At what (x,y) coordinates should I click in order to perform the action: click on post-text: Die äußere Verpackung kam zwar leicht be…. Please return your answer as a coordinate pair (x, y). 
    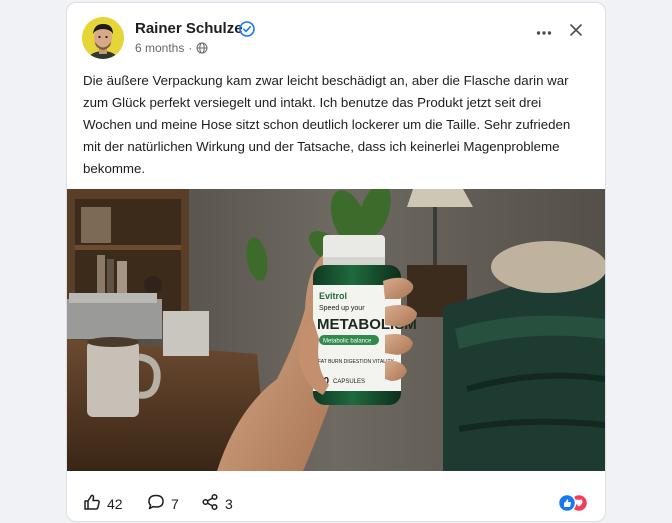
    Looking at the image, I should click on (327, 124).